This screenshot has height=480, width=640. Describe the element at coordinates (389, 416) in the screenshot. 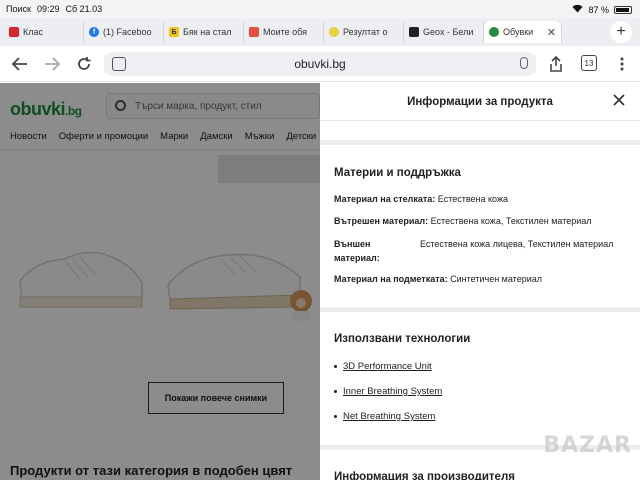

I see `technology-link: Net Breathing System` at that location.